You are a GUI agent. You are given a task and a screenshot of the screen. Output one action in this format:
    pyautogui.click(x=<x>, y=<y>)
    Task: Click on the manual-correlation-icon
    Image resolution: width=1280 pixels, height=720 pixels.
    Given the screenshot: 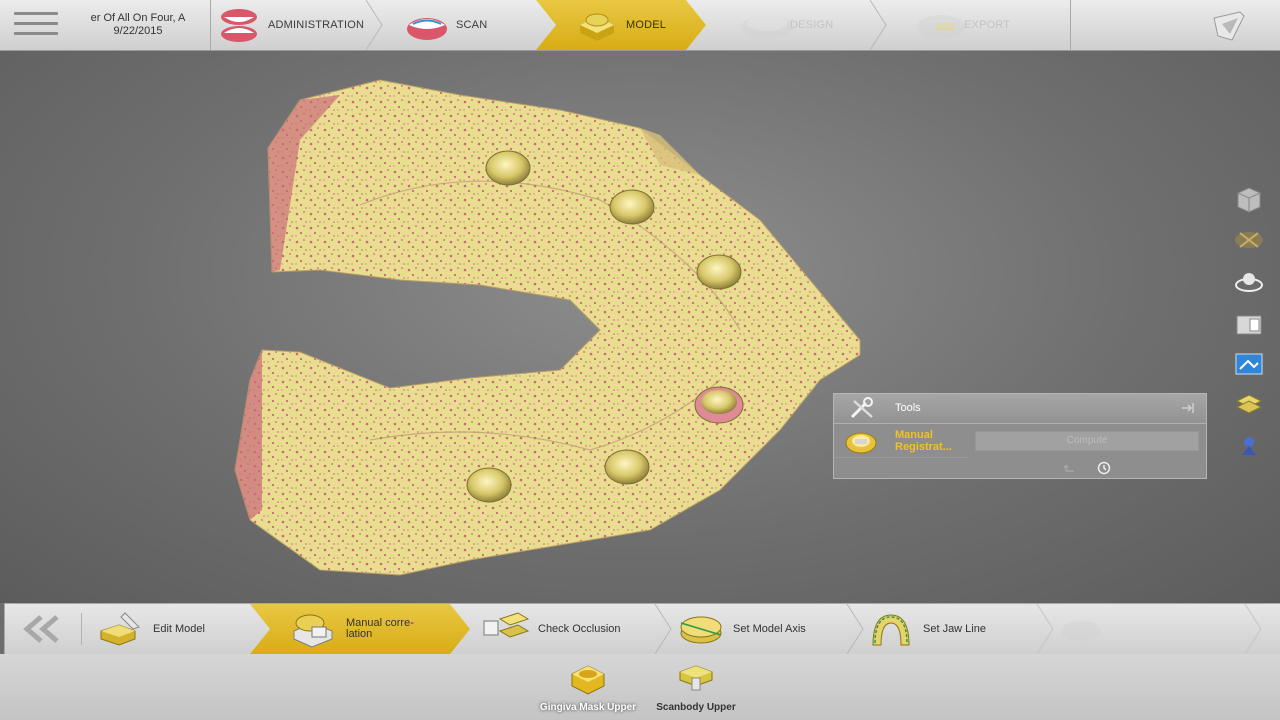 What is the action you would take?
    pyautogui.click(x=314, y=629)
    